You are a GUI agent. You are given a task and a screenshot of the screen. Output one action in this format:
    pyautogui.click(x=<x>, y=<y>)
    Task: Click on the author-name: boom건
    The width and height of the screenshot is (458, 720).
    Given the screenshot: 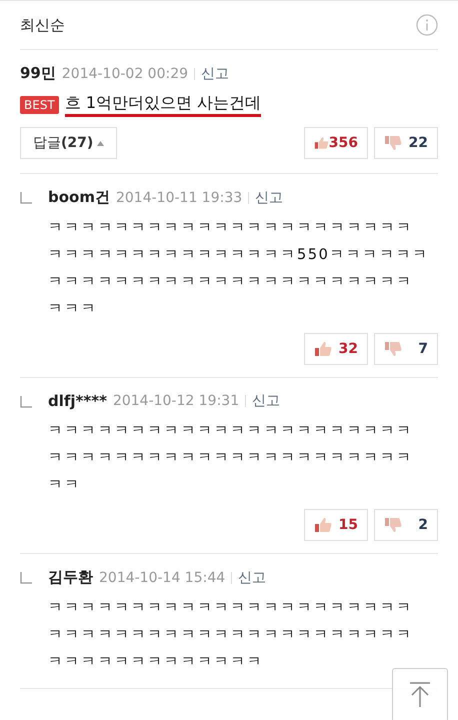 What is the action you would take?
    pyautogui.click(x=79, y=197)
    